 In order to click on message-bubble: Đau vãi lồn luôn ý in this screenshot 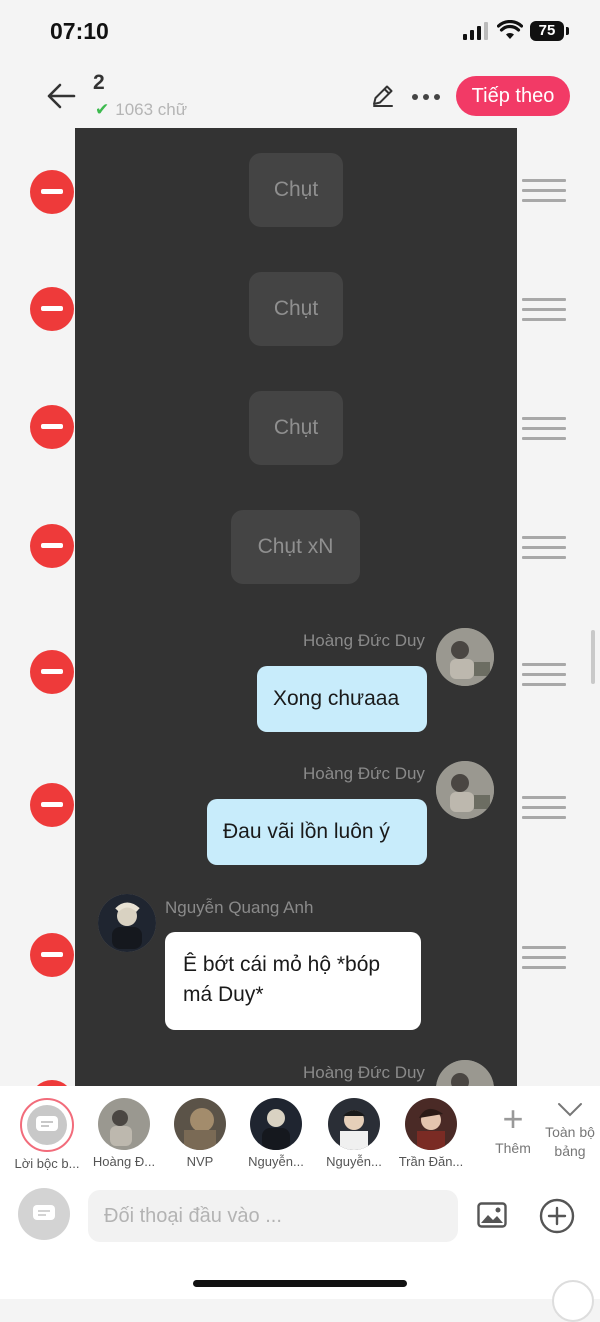, I will do `click(317, 832)`.